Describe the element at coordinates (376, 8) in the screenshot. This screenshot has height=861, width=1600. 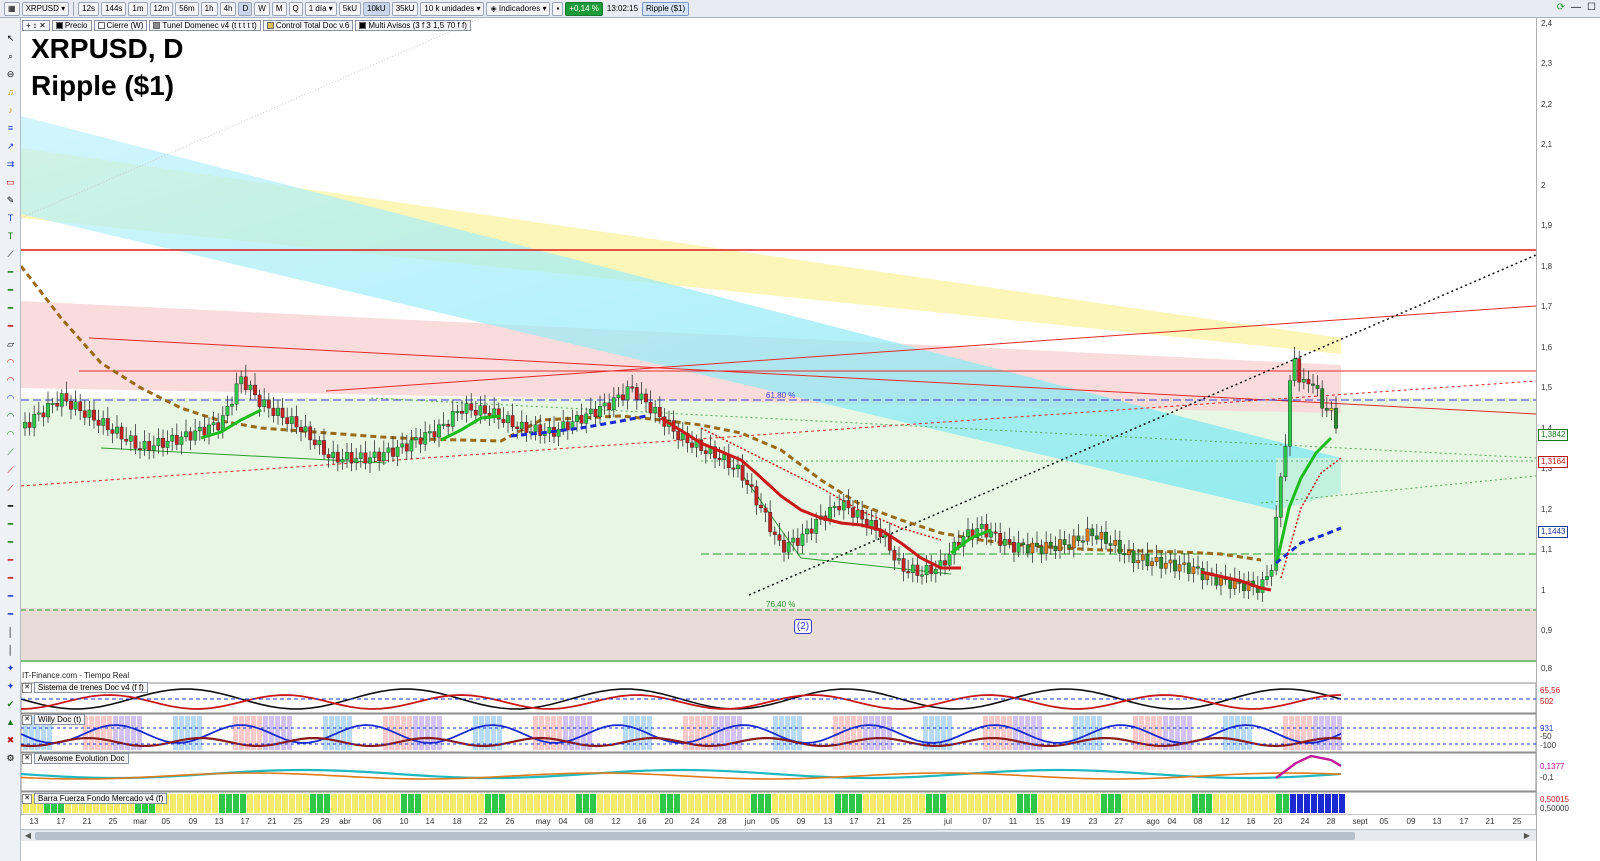
I see `volume-10ku: 10kU` at that location.